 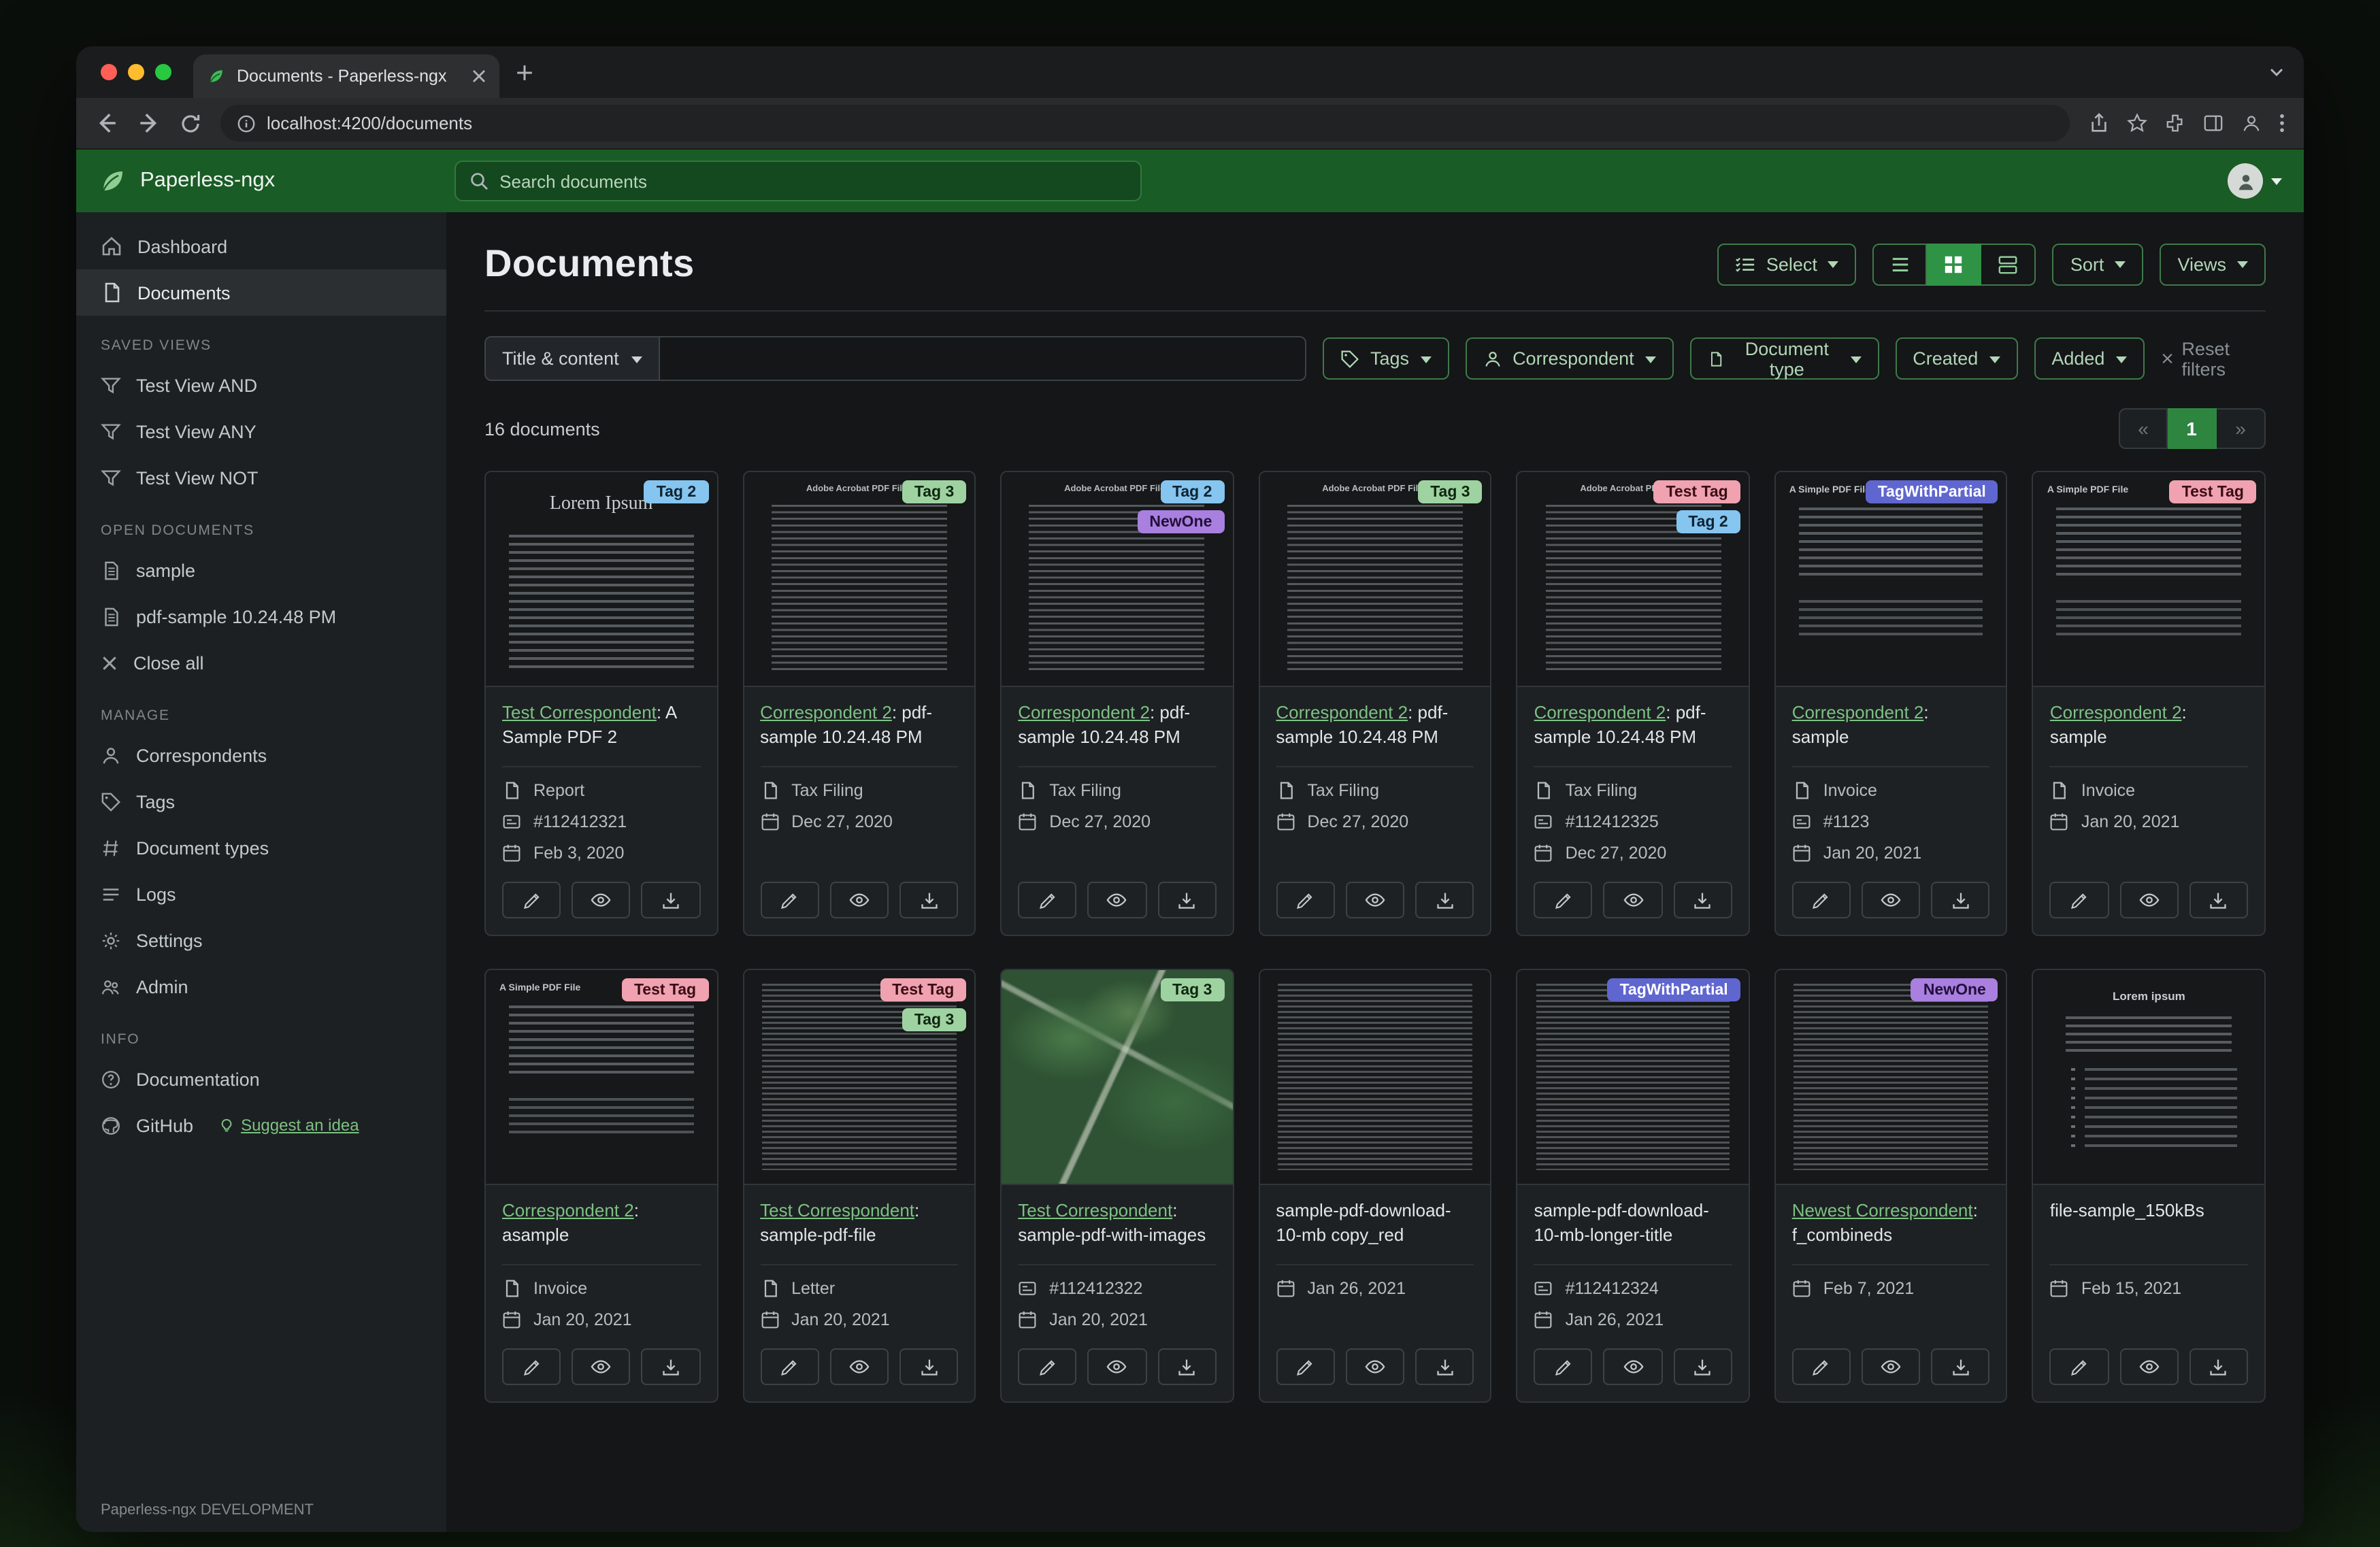 I want to click on added-filter-button: Added, so click(x=2089, y=358).